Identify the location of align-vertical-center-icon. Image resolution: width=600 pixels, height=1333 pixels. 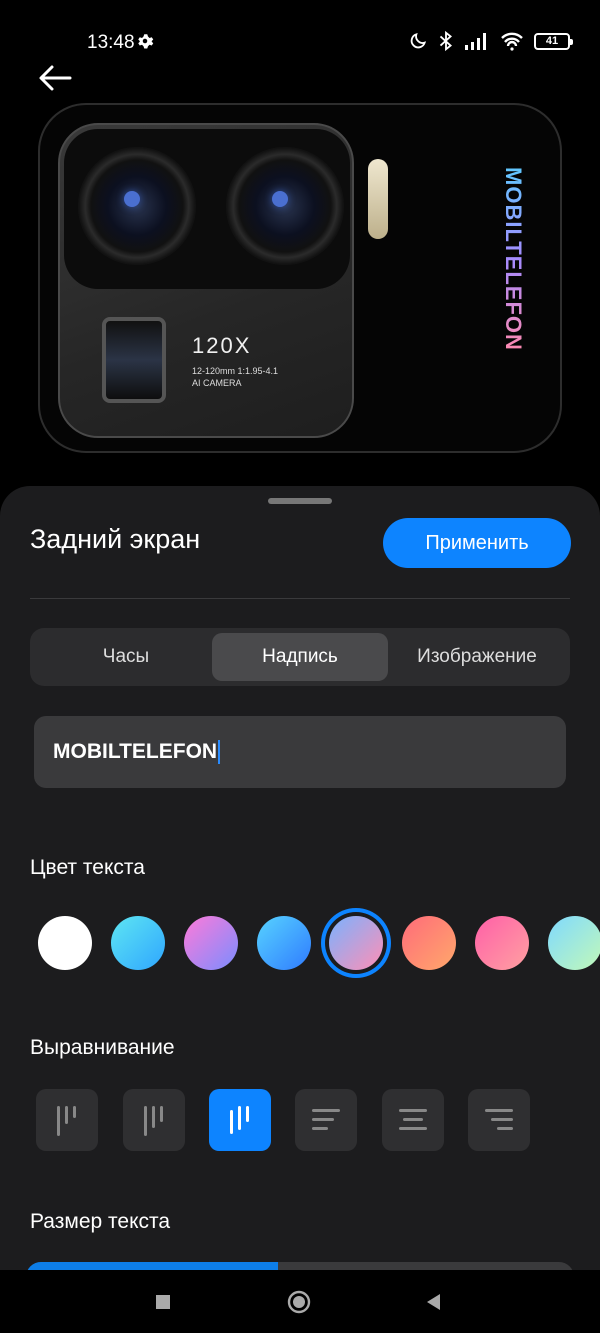
(153, 1121).